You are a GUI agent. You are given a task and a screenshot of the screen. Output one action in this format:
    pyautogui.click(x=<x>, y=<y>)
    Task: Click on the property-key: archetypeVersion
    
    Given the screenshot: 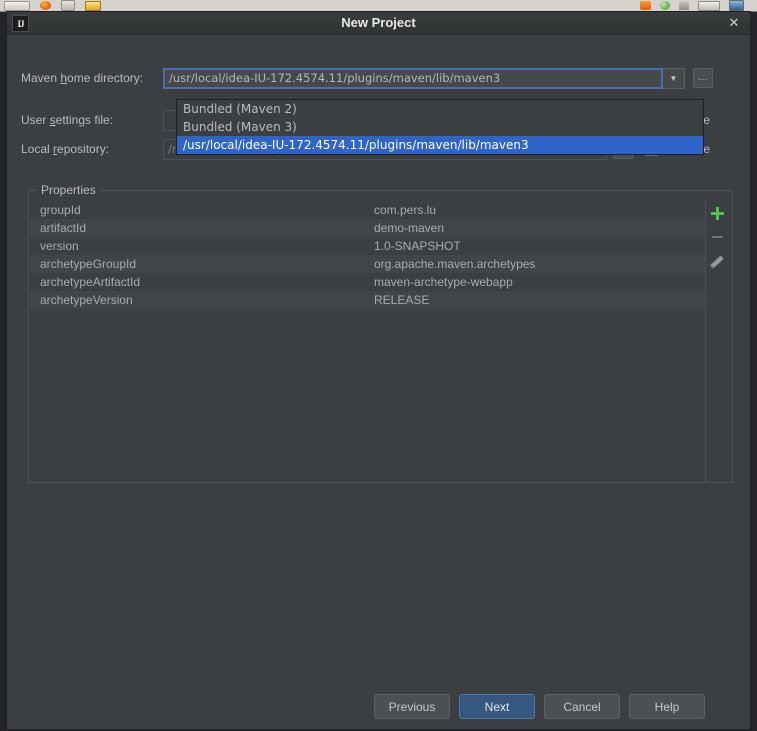 What is the action you would take?
    pyautogui.click(x=86, y=300)
    